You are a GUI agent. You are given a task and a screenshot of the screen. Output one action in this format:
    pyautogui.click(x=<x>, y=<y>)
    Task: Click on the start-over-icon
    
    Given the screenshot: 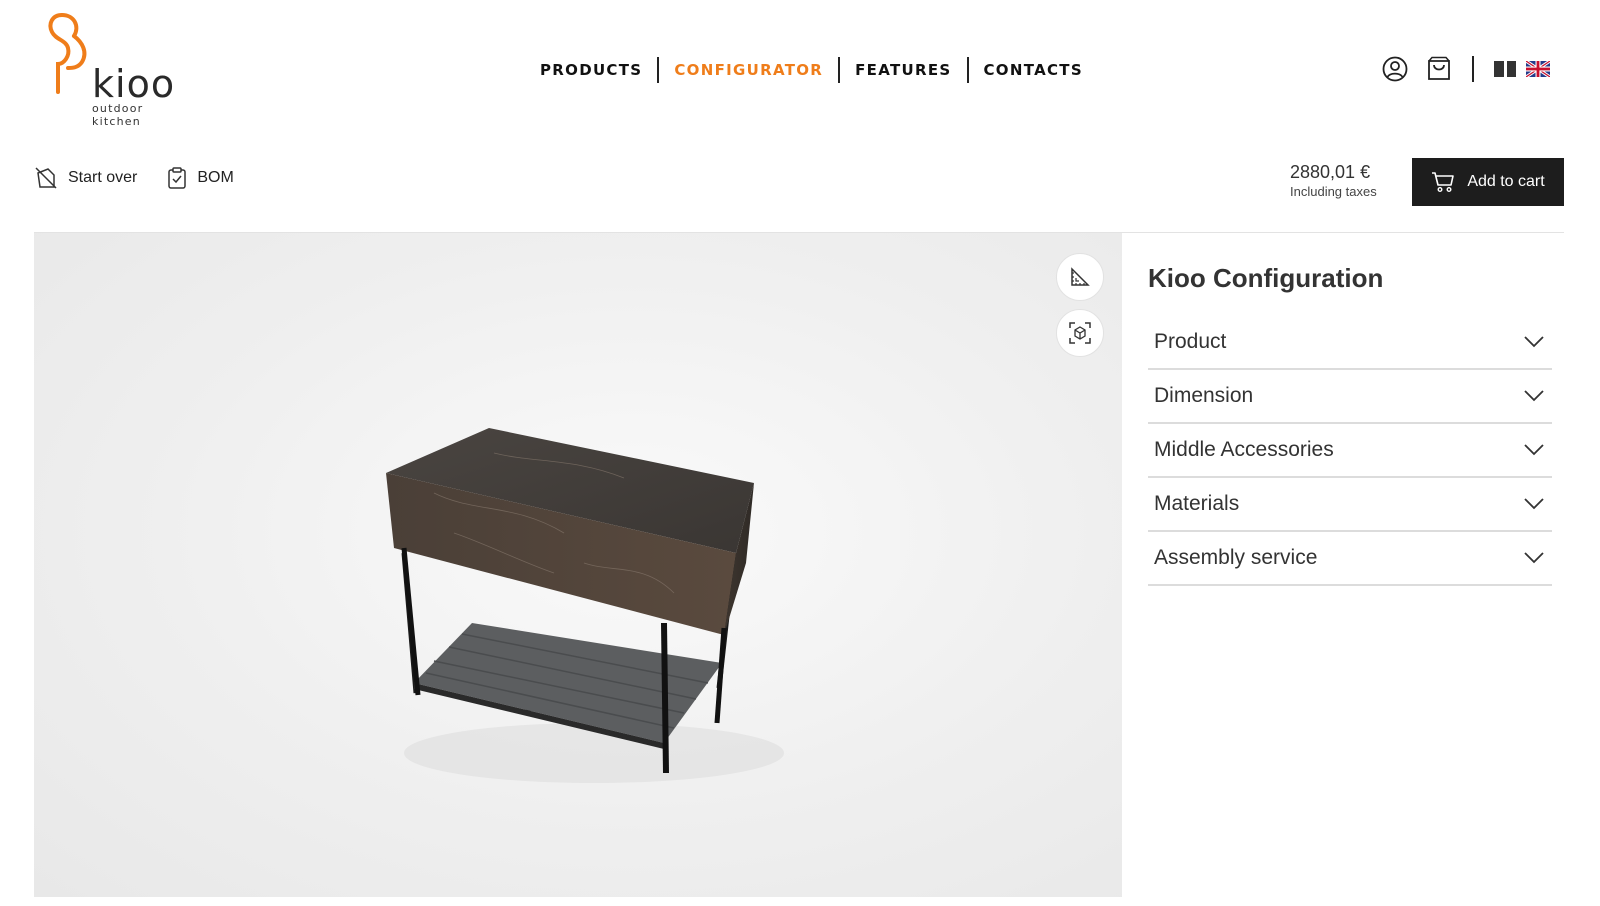 What is the action you would take?
    pyautogui.click(x=46, y=178)
    